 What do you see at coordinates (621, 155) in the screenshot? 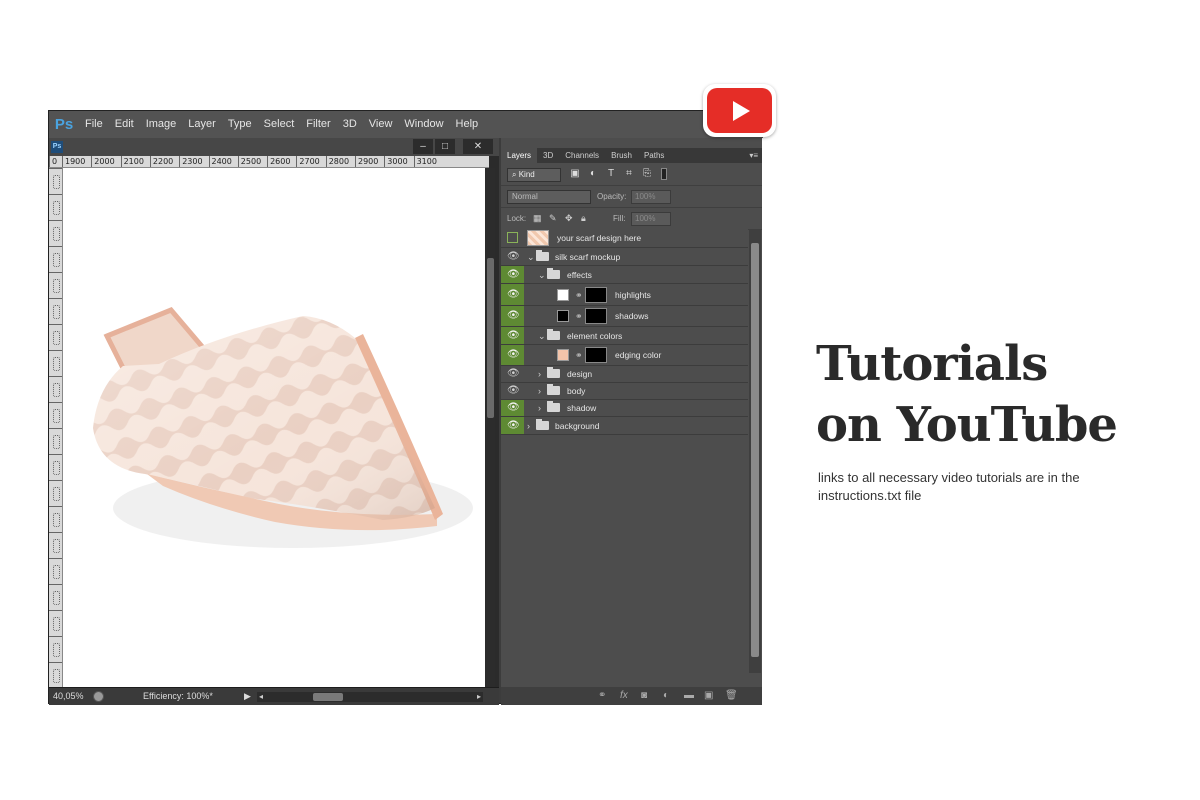
I see `tab-brush: Brush` at bounding box center [621, 155].